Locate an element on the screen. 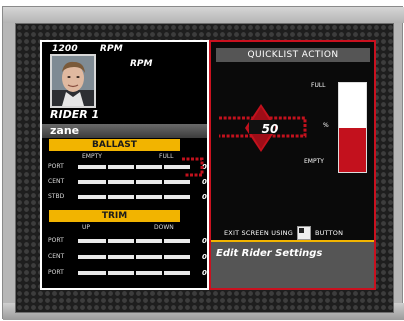 This screenshot has height=321, width=404. gauge-empty-label: EMPTY is located at coordinates (314, 161).